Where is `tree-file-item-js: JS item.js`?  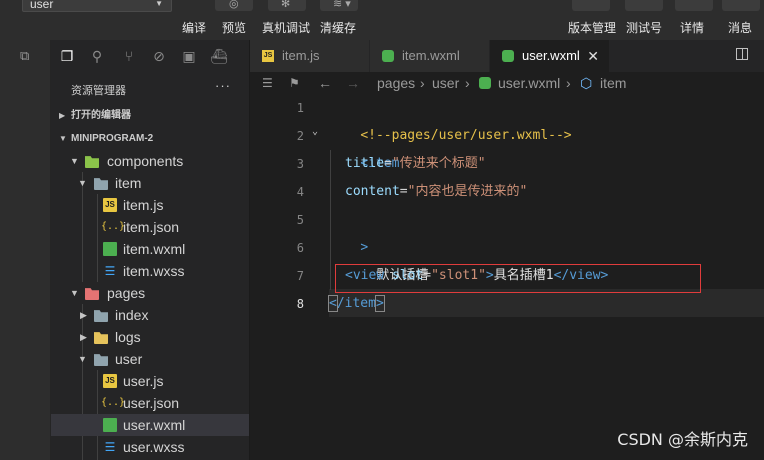
tree-file-item-js: JS item.js is located at coordinates (150, 205).